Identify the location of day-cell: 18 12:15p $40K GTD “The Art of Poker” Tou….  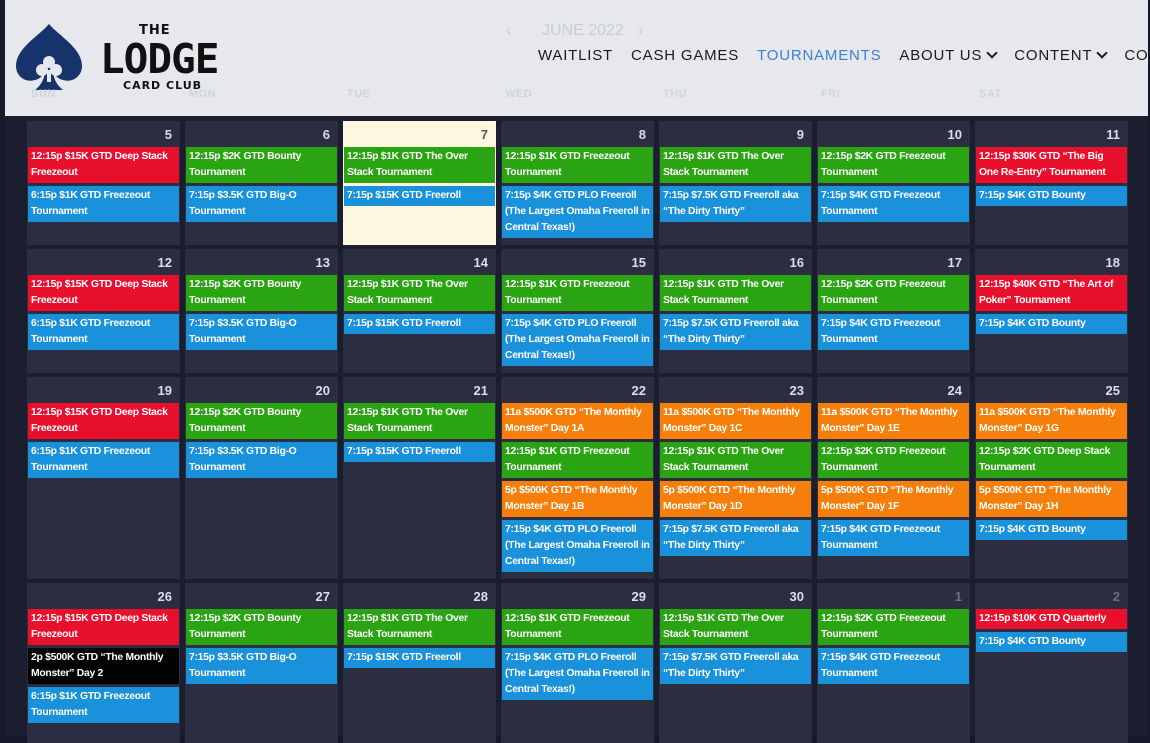
(1051, 311).